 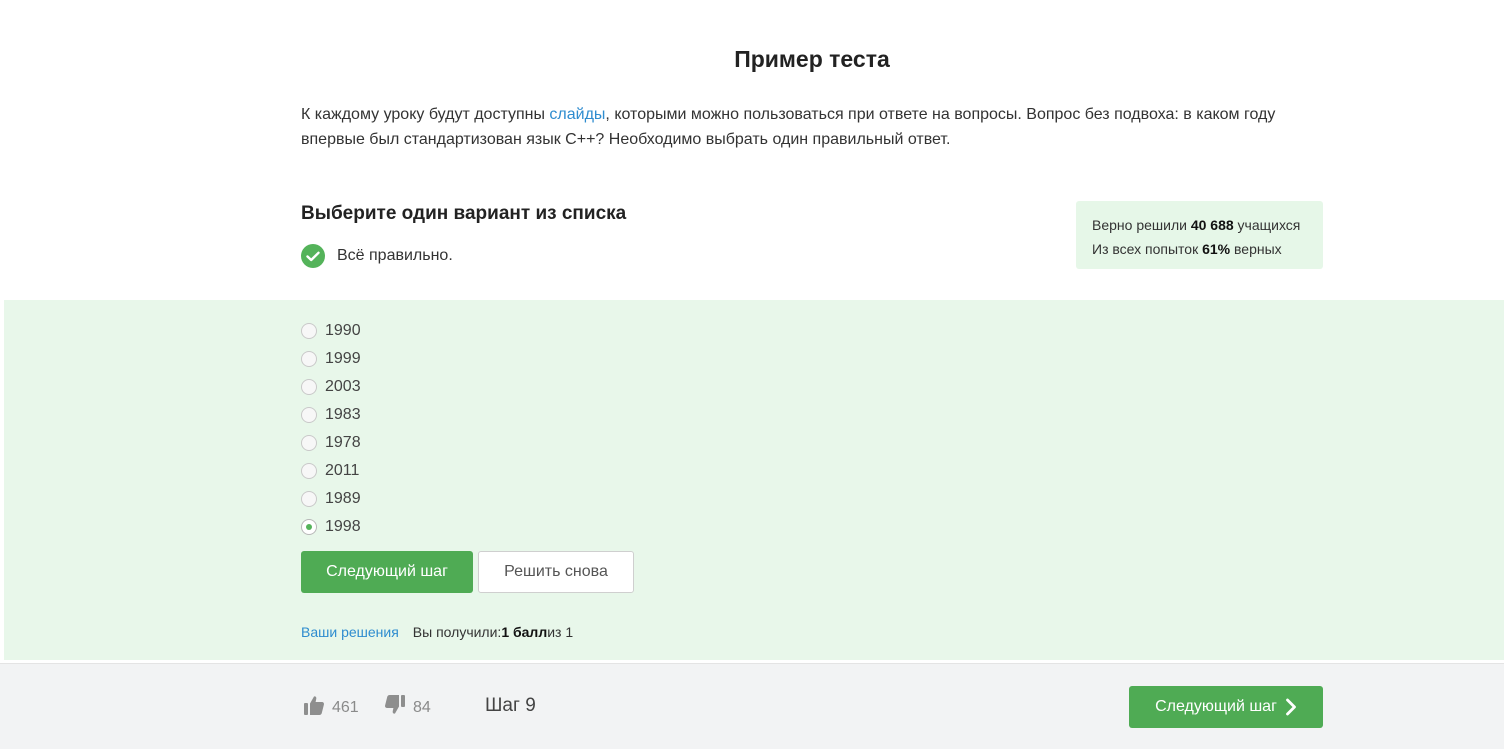 What do you see at coordinates (342, 470) in the screenshot?
I see `option-label: 2011` at bounding box center [342, 470].